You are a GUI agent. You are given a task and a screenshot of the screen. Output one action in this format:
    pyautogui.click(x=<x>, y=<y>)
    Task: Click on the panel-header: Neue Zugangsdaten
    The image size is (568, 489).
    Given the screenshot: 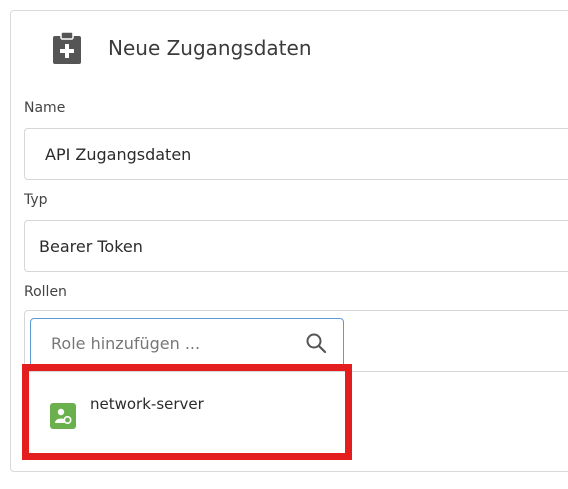 What is the action you would take?
    pyautogui.click(x=182, y=48)
    